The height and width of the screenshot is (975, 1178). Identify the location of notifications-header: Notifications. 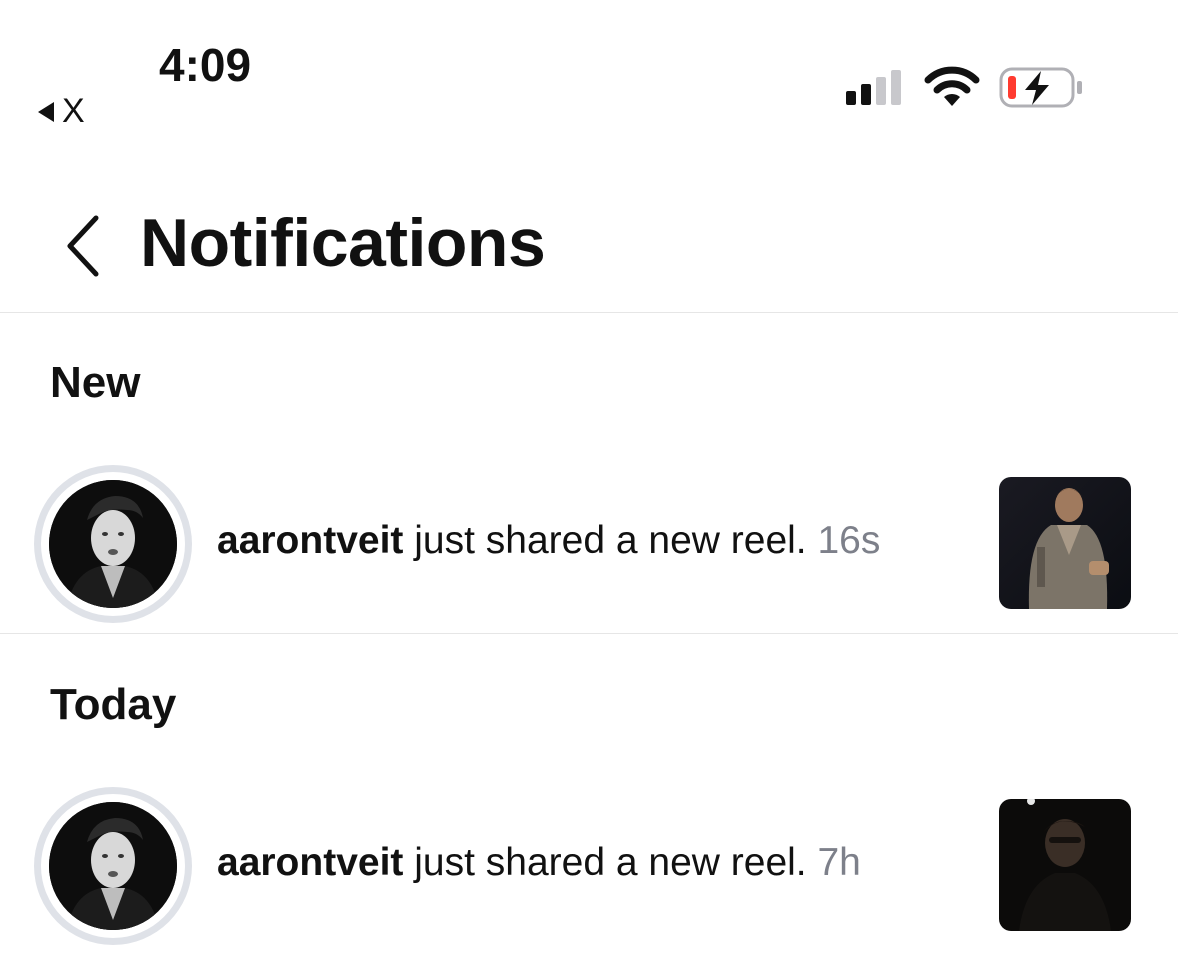
(589, 251).